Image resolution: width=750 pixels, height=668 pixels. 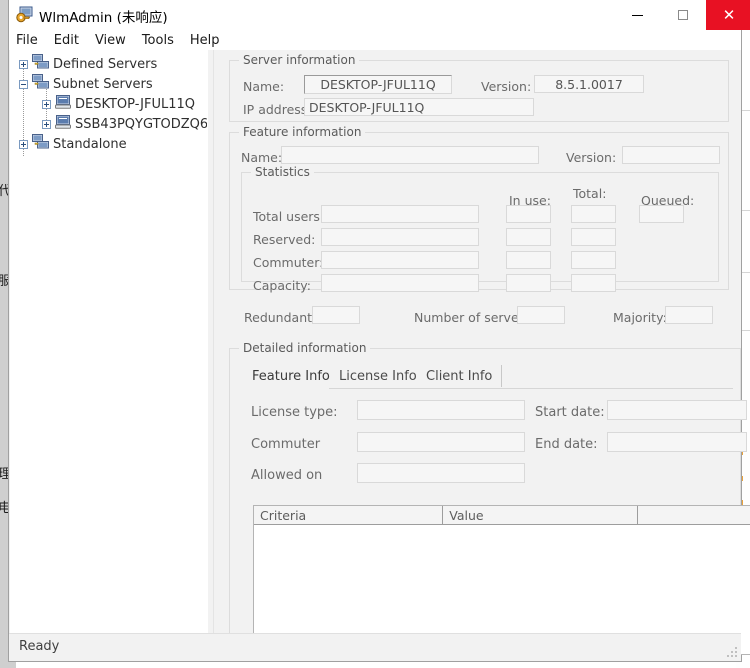 I want to click on collapse-toggle-icon, so click(x=23, y=84).